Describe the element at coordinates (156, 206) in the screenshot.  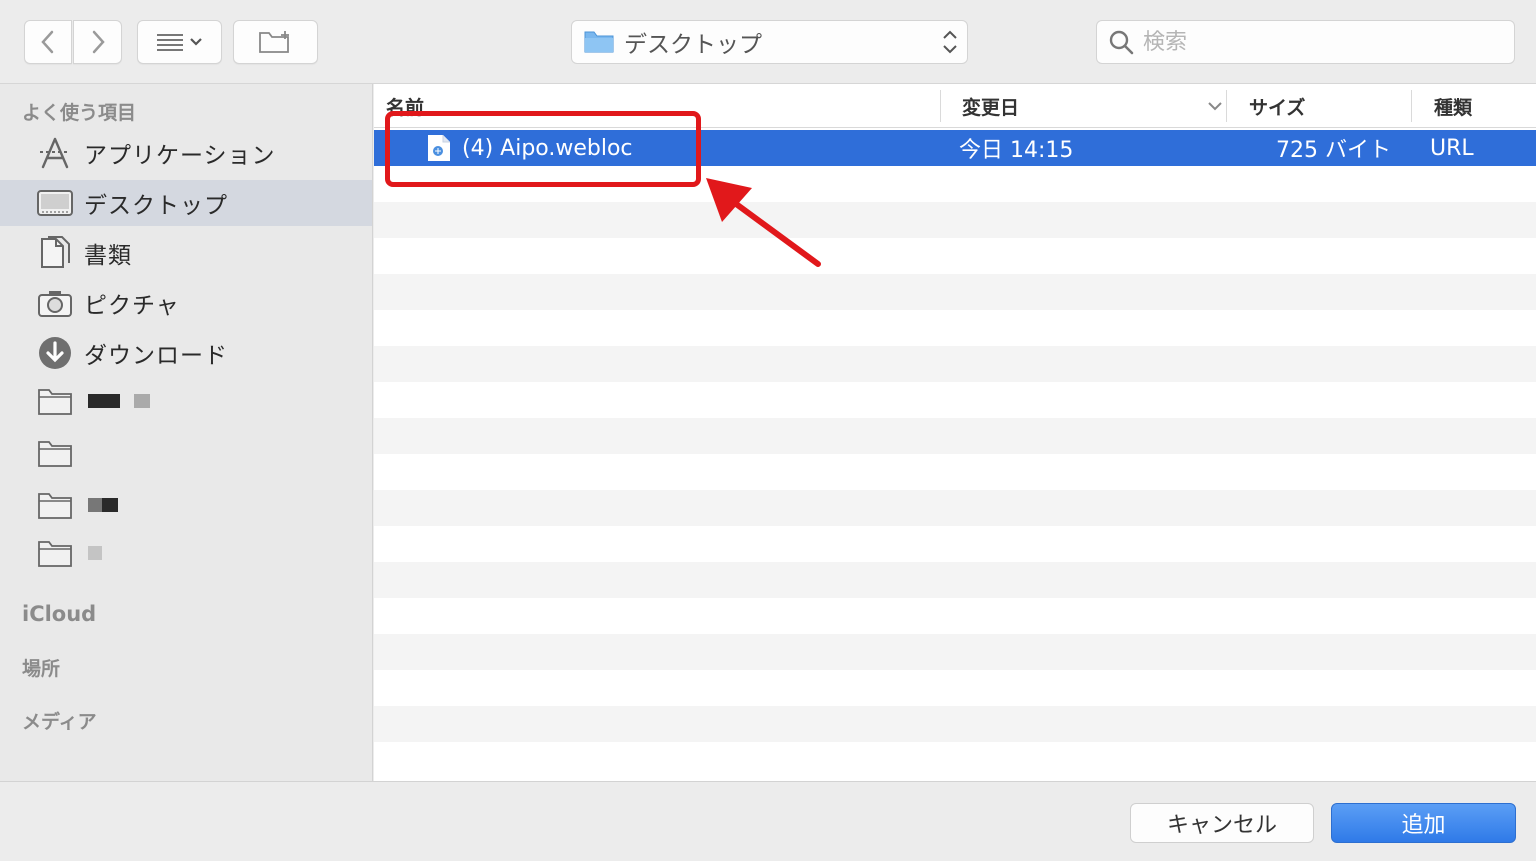
I see `sidebar-item-label: デスクトップ` at that location.